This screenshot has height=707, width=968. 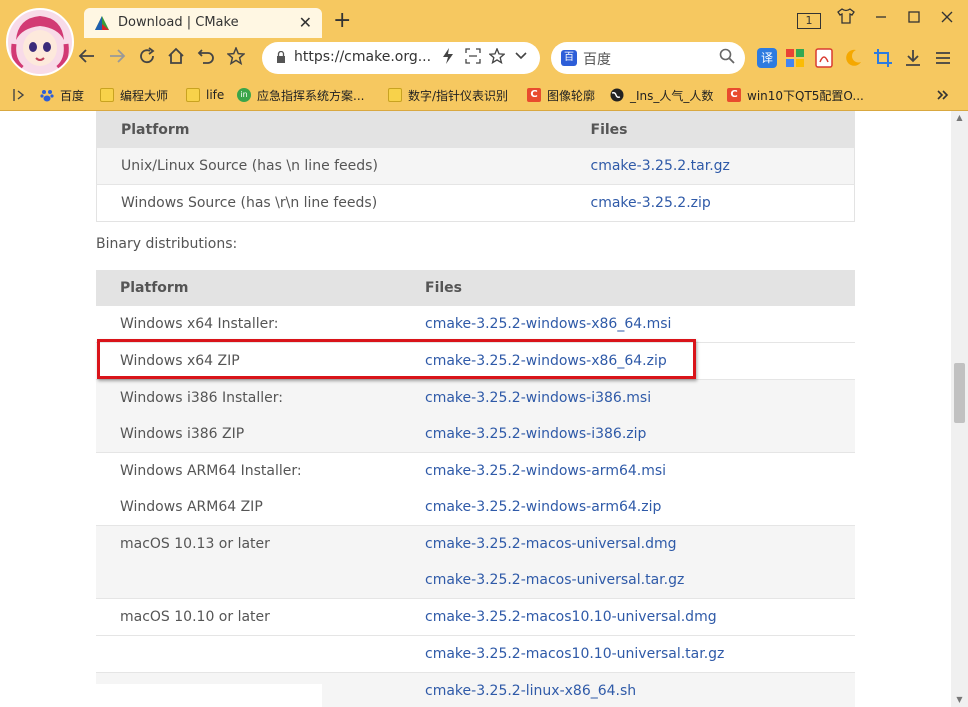 What do you see at coordinates (521, 57) in the screenshot?
I see `chevron-down-icon` at bounding box center [521, 57].